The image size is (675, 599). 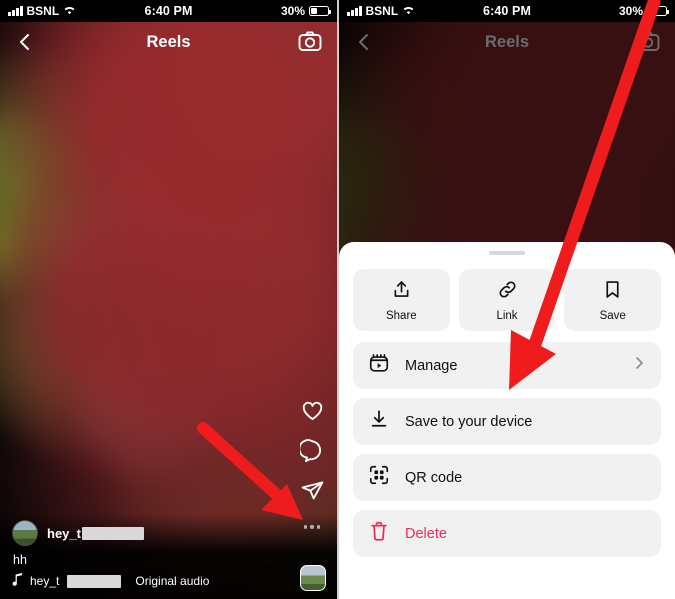 I want to click on reel-caption: hh, so click(x=20, y=560).